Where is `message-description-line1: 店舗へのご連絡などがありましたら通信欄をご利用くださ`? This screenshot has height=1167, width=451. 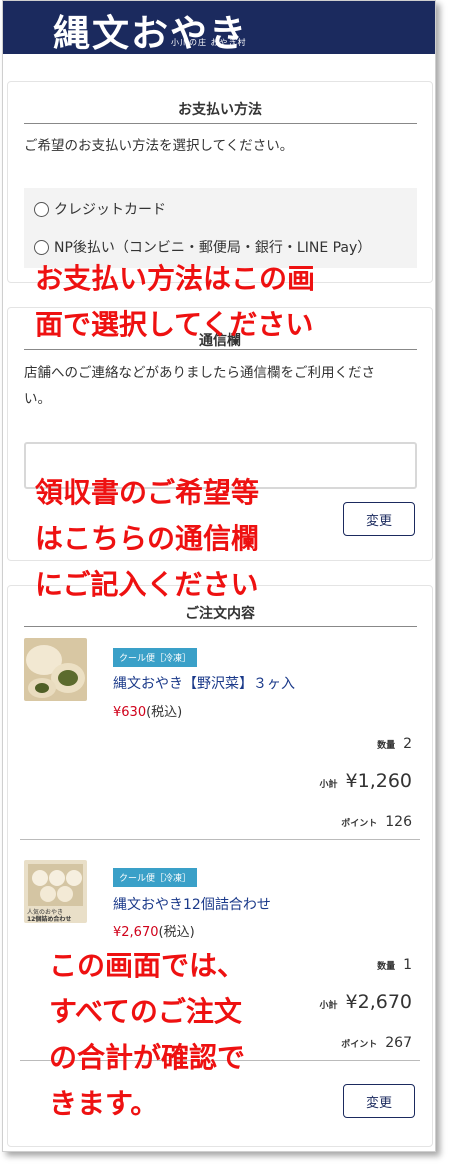 message-description-line1: 店舗へのご連絡などがありましたら通信欄をご利用くださ is located at coordinates (199, 373).